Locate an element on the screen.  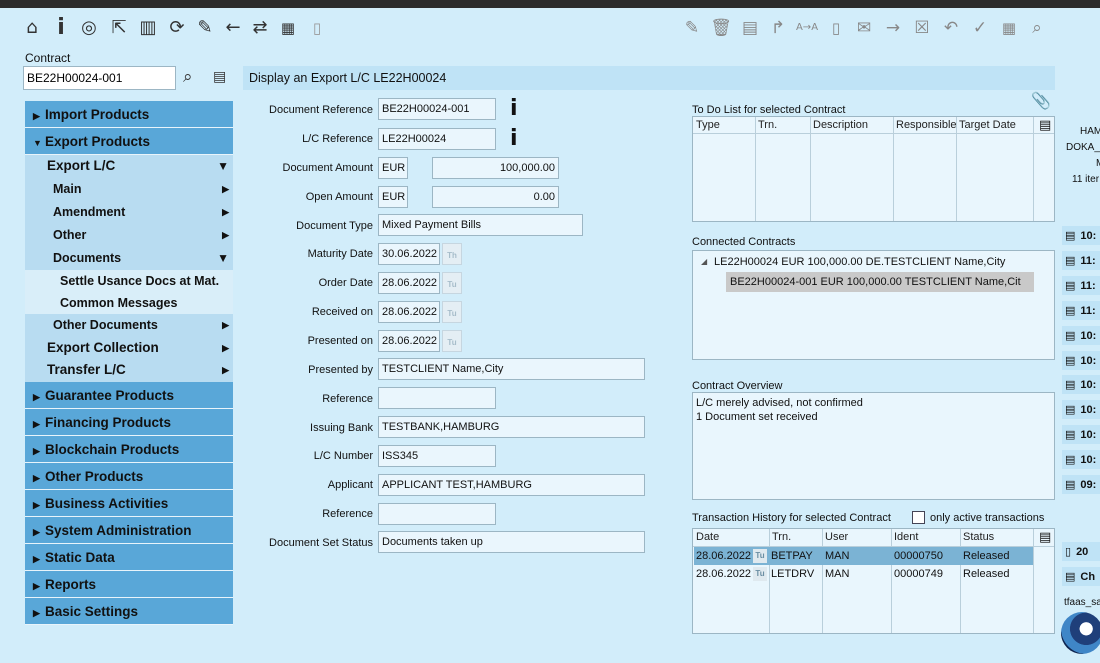
shortcut-icon: ⇱ is located at coordinates (119, 28).